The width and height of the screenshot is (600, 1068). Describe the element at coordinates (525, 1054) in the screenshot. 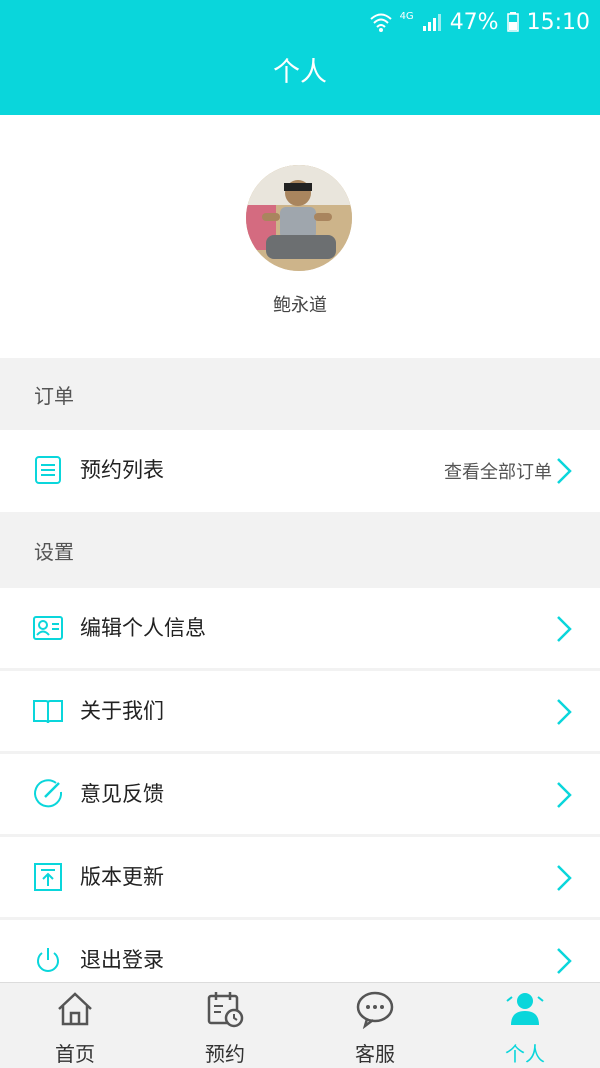

I see `tab-label: 个人` at that location.